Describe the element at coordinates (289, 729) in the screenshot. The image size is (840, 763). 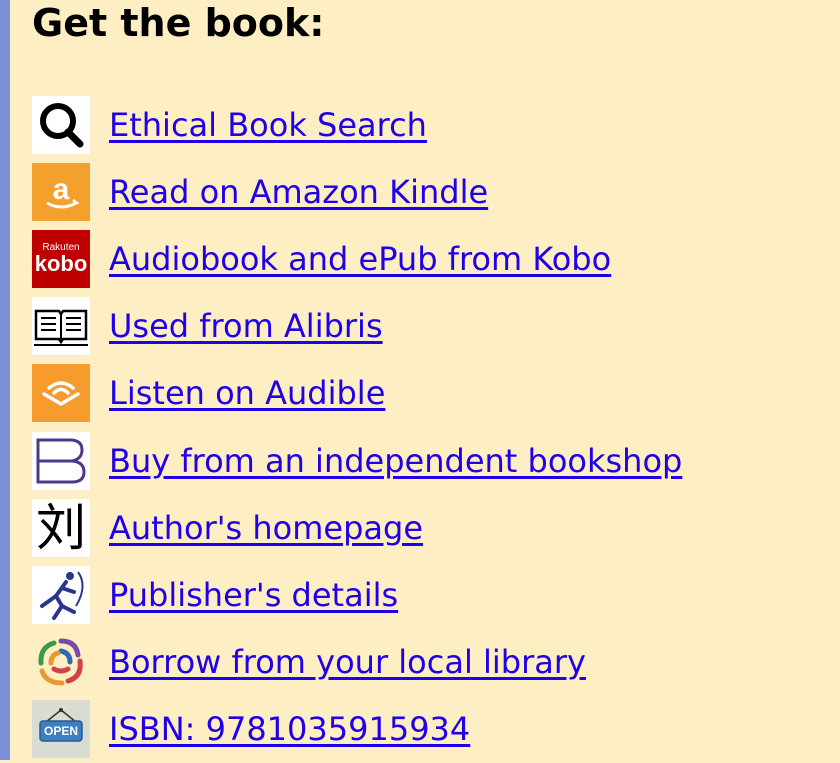
I see `isbn-link: ISBN: 9781035915934` at that location.